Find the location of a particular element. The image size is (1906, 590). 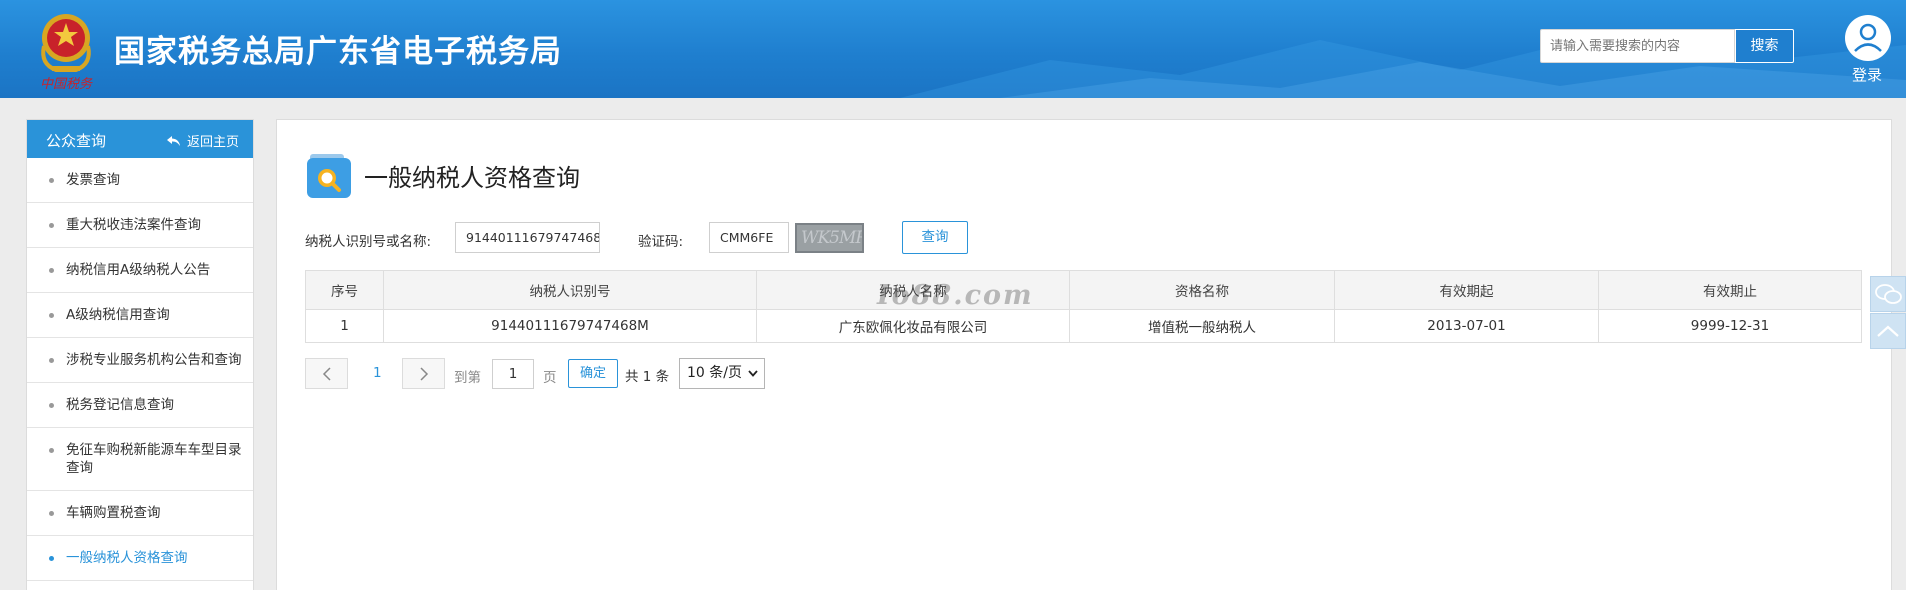

goto-label: 到第 is located at coordinates (467, 378).